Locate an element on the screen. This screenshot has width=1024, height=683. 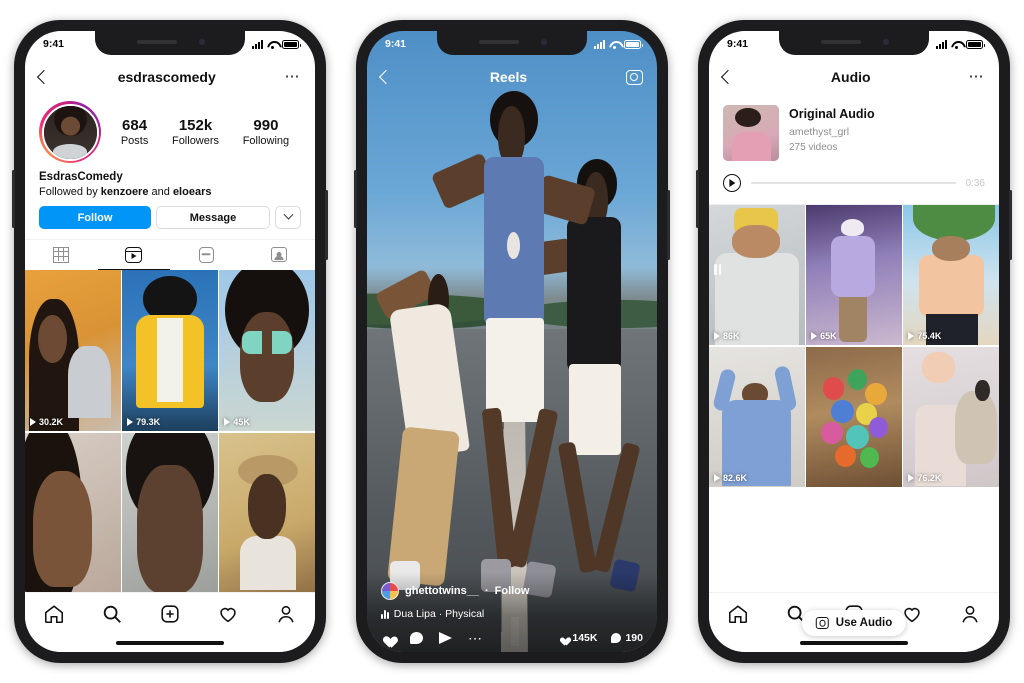
more-options-button is located at coordinates (288, 217).